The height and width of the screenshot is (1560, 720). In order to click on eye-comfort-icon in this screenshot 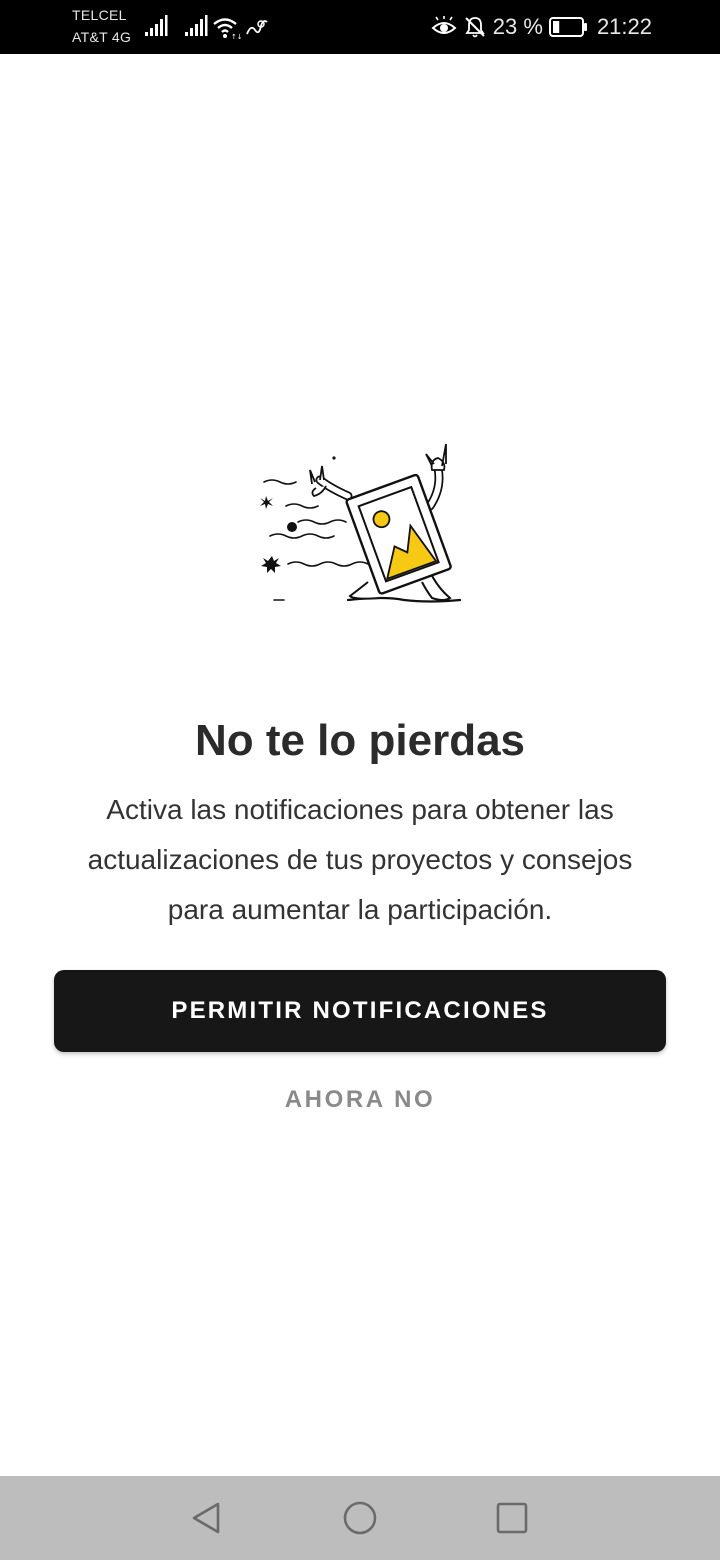, I will do `click(444, 25)`.